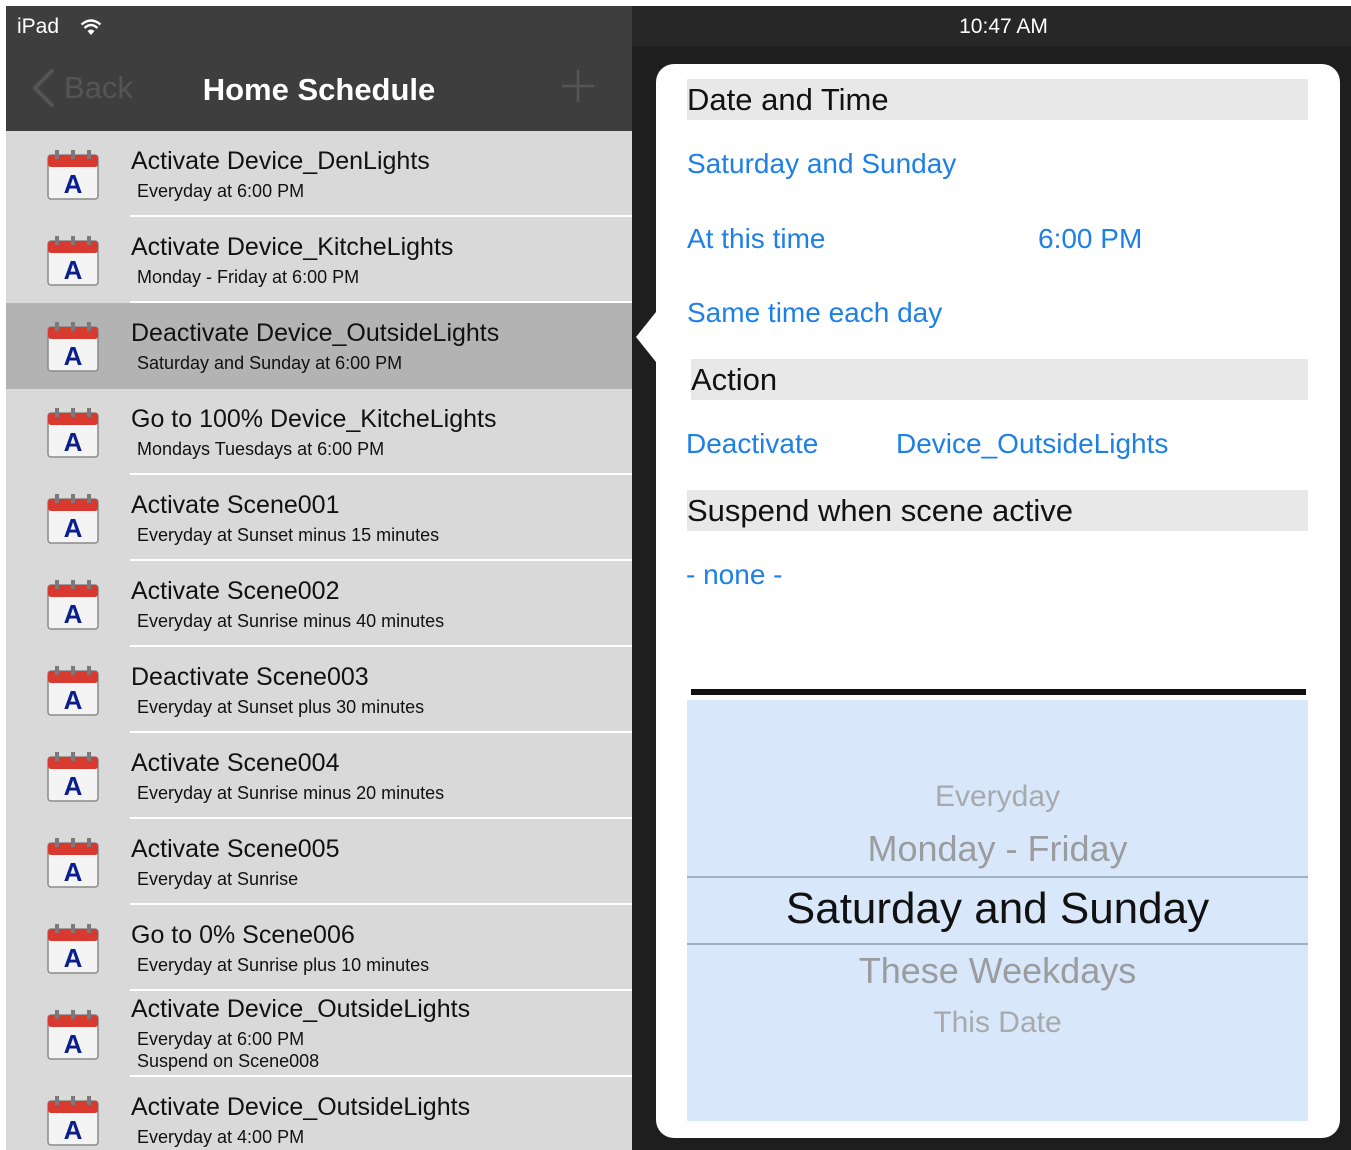 The width and height of the screenshot is (1351, 1150). Describe the element at coordinates (315, 333) in the screenshot. I see `schedule-row-title: Deactivate Device_OutsideLights` at that location.